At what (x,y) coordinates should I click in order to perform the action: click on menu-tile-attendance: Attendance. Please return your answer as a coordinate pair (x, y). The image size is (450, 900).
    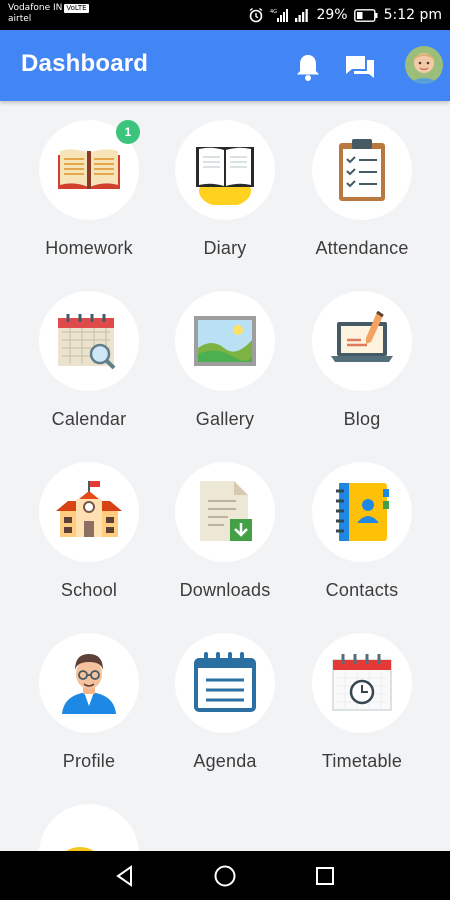
    Looking at the image, I should click on (362, 202).